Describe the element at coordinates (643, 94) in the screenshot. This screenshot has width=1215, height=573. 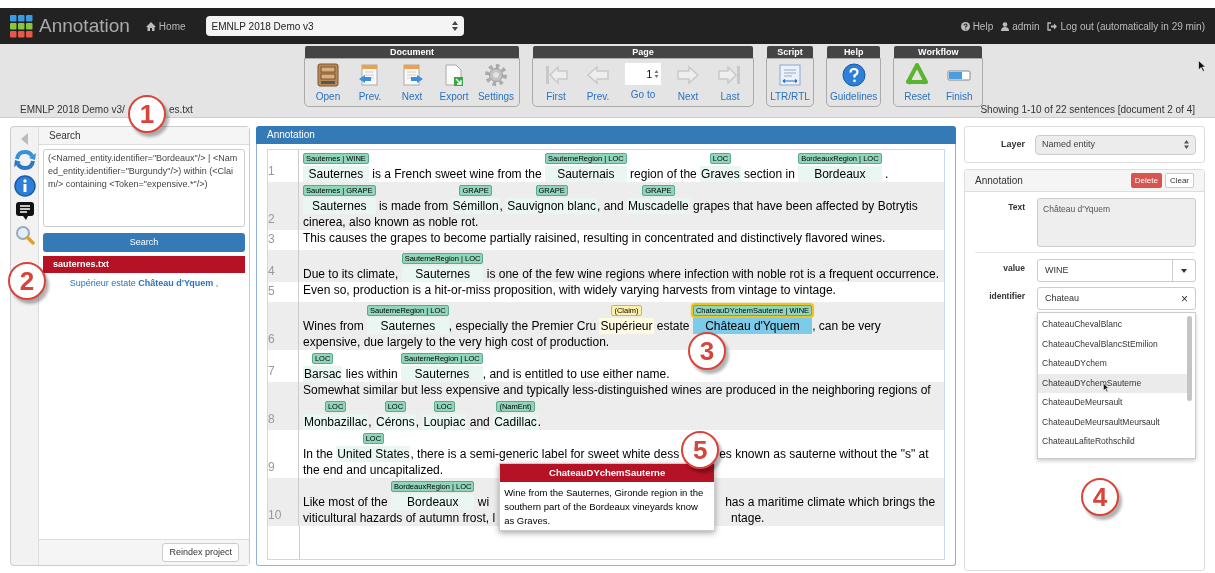
I see `goto-link: Go to` at that location.